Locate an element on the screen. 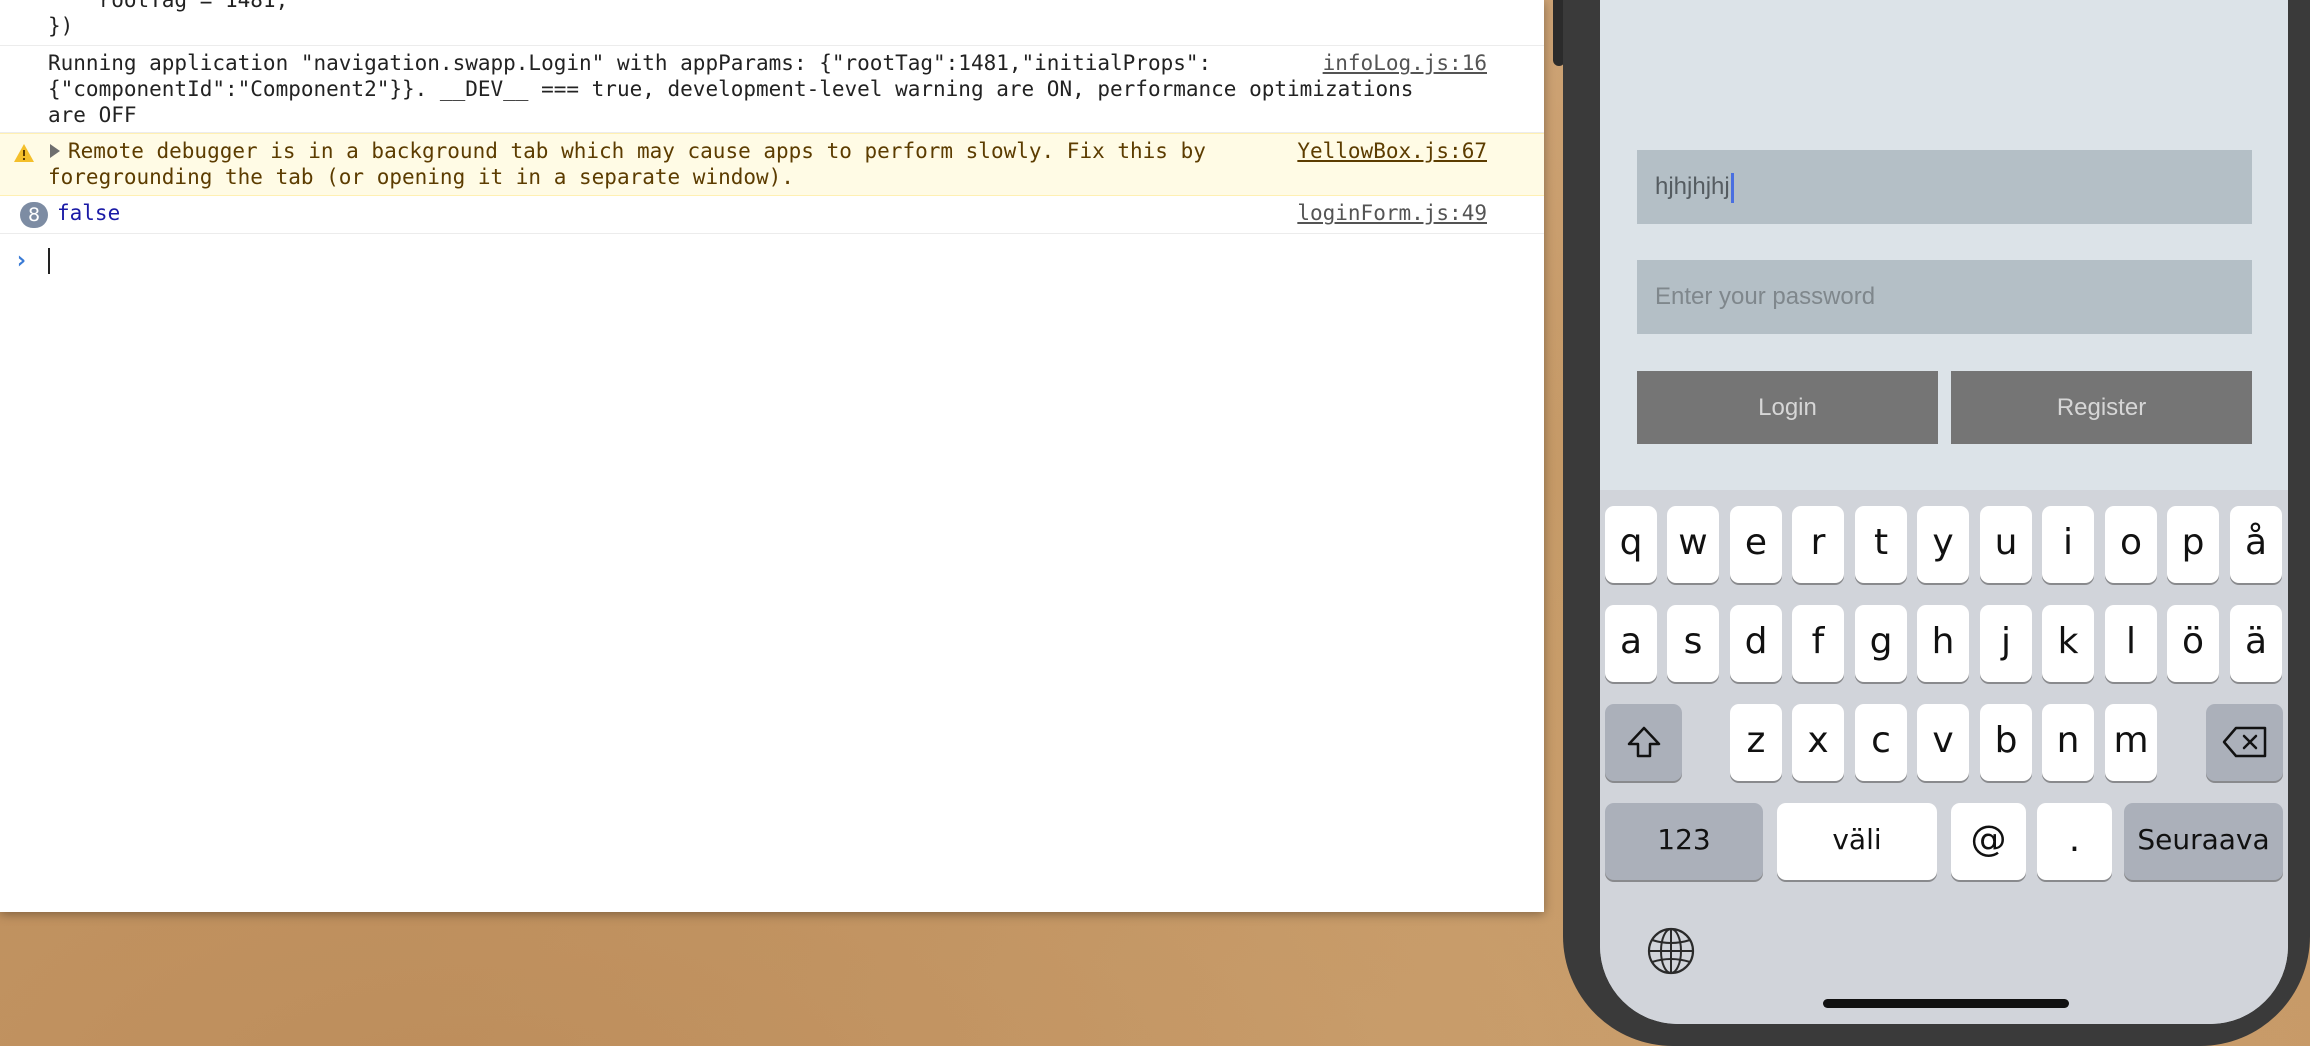 The image size is (2310, 1046). info-source-link: infoLog.js:16 is located at coordinates (1405, 63).